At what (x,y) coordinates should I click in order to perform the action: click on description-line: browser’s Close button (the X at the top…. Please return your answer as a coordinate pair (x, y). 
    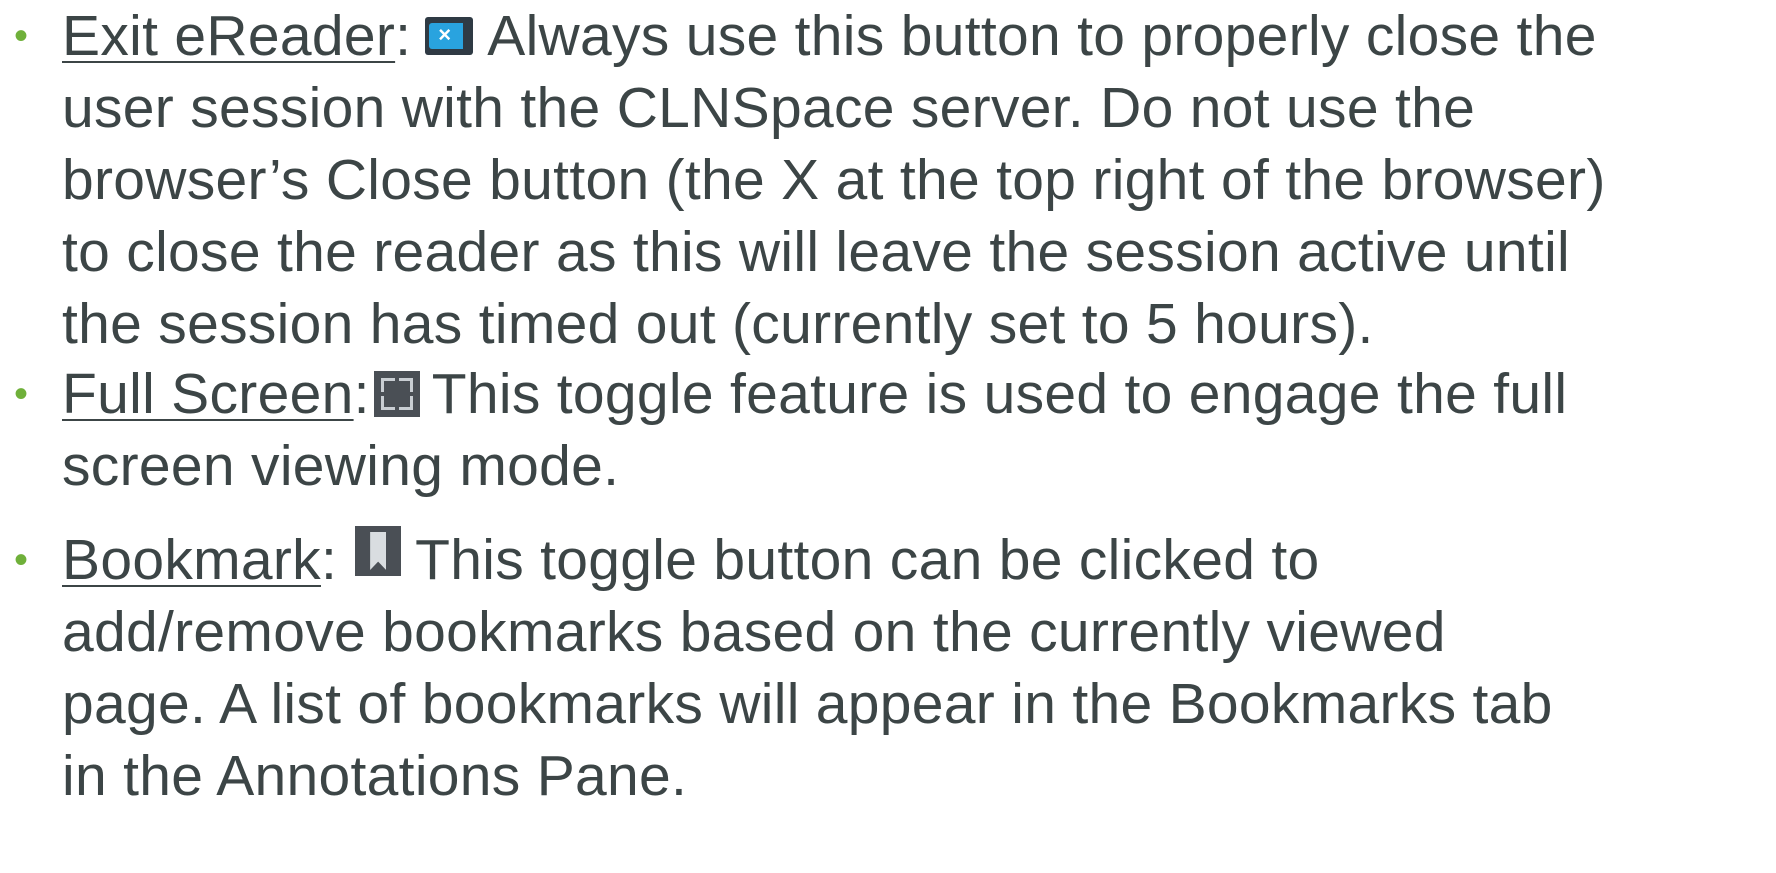
    Looking at the image, I should click on (834, 180).